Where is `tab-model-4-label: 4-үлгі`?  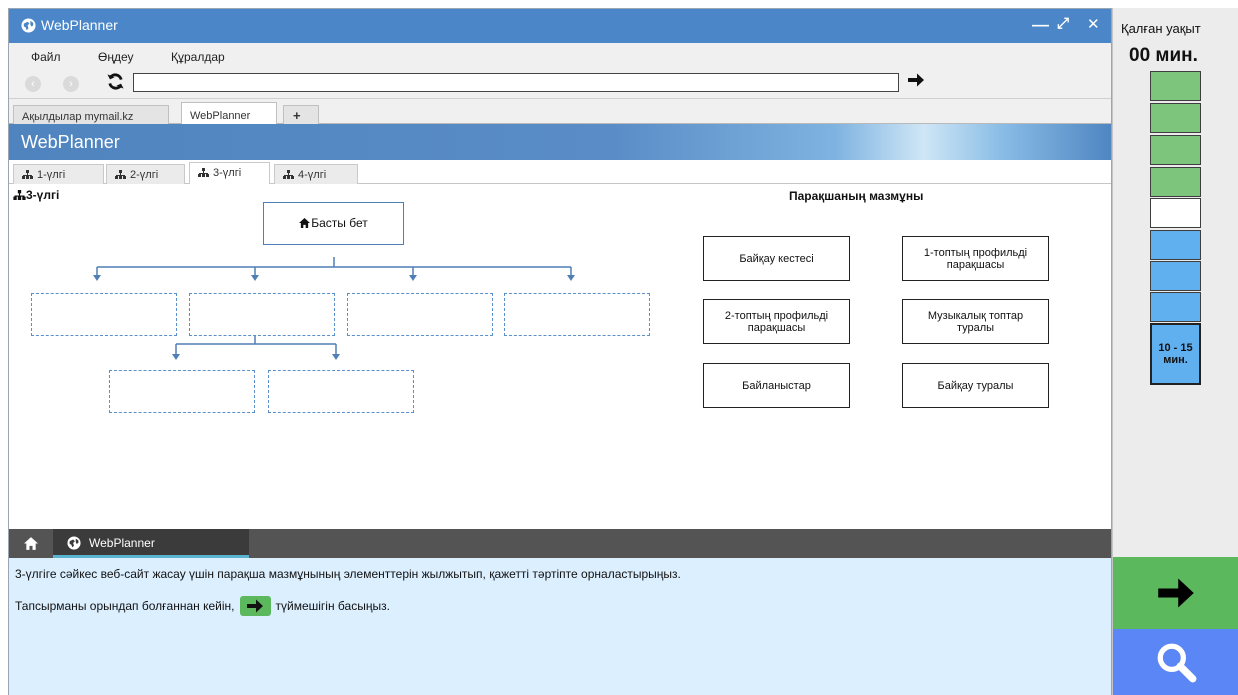 tab-model-4-label: 4-үлгі is located at coordinates (312, 175).